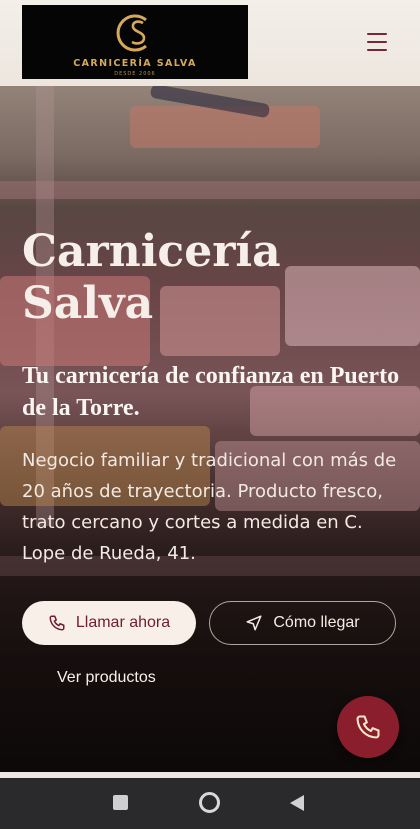 This screenshot has width=420, height=829. Describe the element at coordinates (254, 623) in the screenshot. I see `navigation-arrow-icon` at that location.